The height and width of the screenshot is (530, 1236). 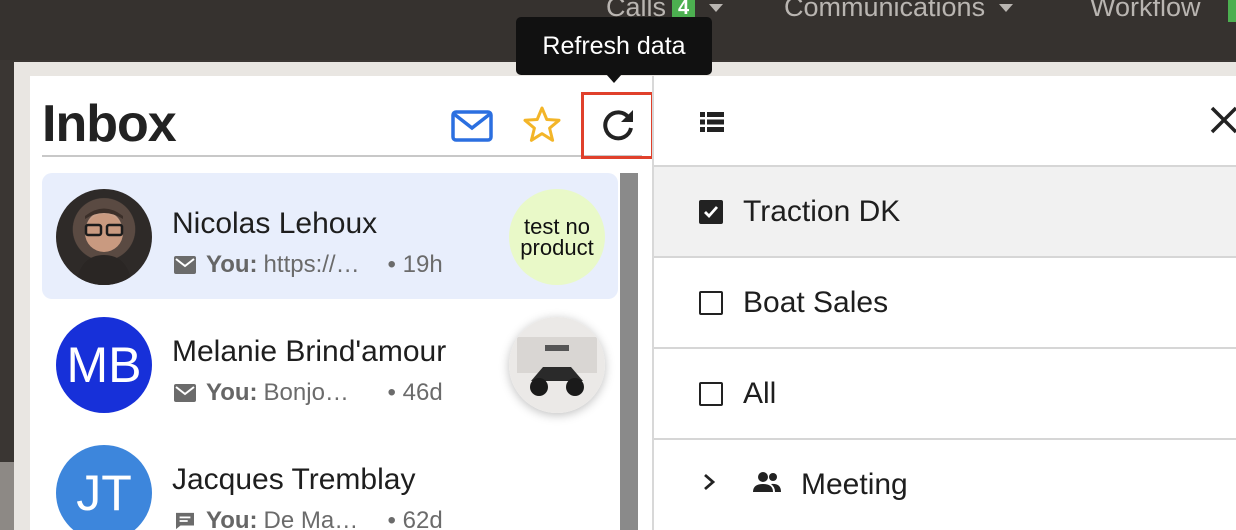 I want to click on message-time: • 19h, so click(x=415, y=264).